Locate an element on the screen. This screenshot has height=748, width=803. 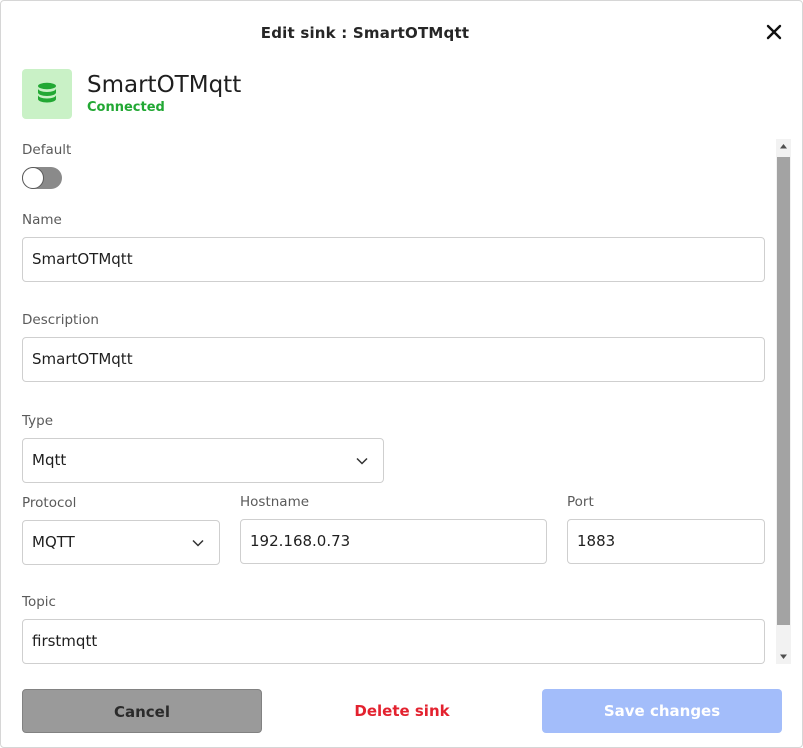
protocol-select: MQTT is located at coordinates (121, 542).